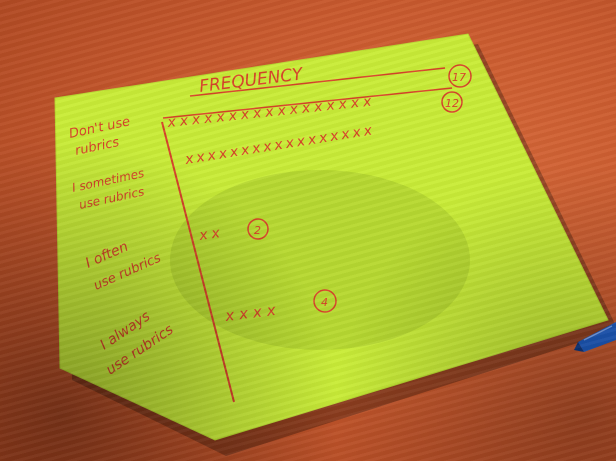 The height and width of the screenshot is (461, 616). Describe the element at coordinates (324, 302) in the screenshot. I see `count-value: 4` at that location.